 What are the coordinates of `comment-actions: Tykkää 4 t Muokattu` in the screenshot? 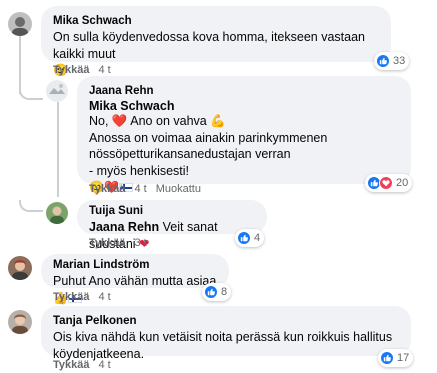 It's located at (145, 189).